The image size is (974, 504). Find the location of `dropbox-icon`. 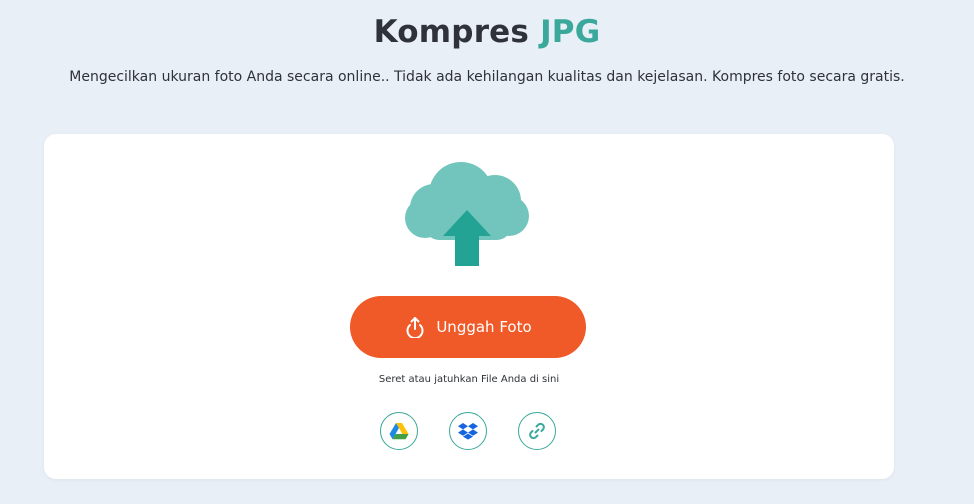

dropbox-icon is located at coordinates (468, 431).